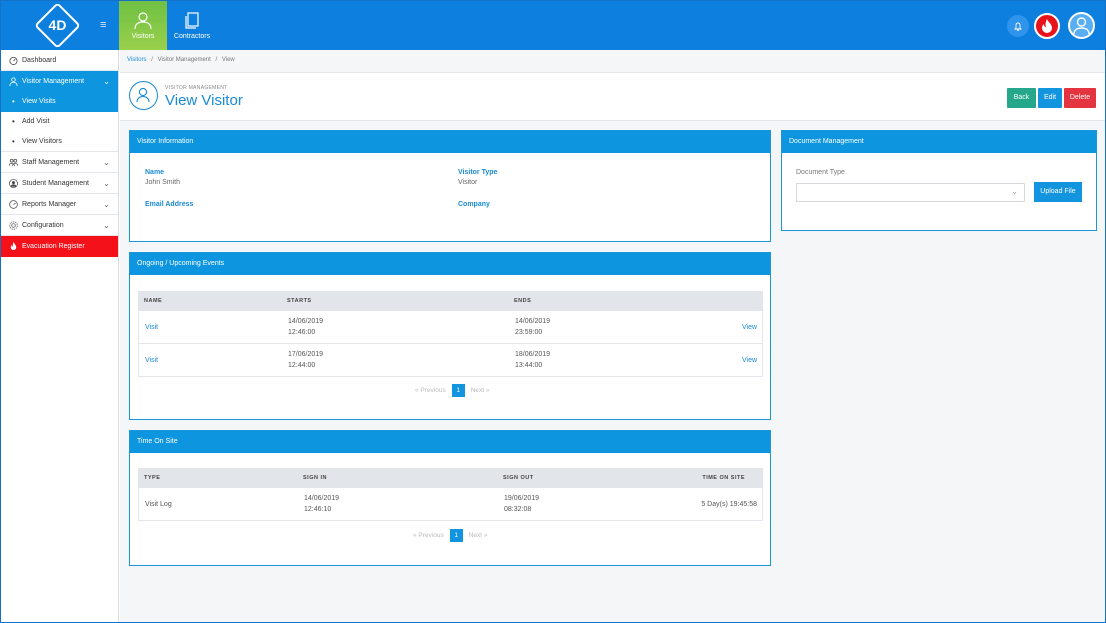 Image resolution: width=1106 pixels, height=623 pixels. Describe the element at coordinates (1021, 98) in the screenshot. I see `back-button: Back` at that location.